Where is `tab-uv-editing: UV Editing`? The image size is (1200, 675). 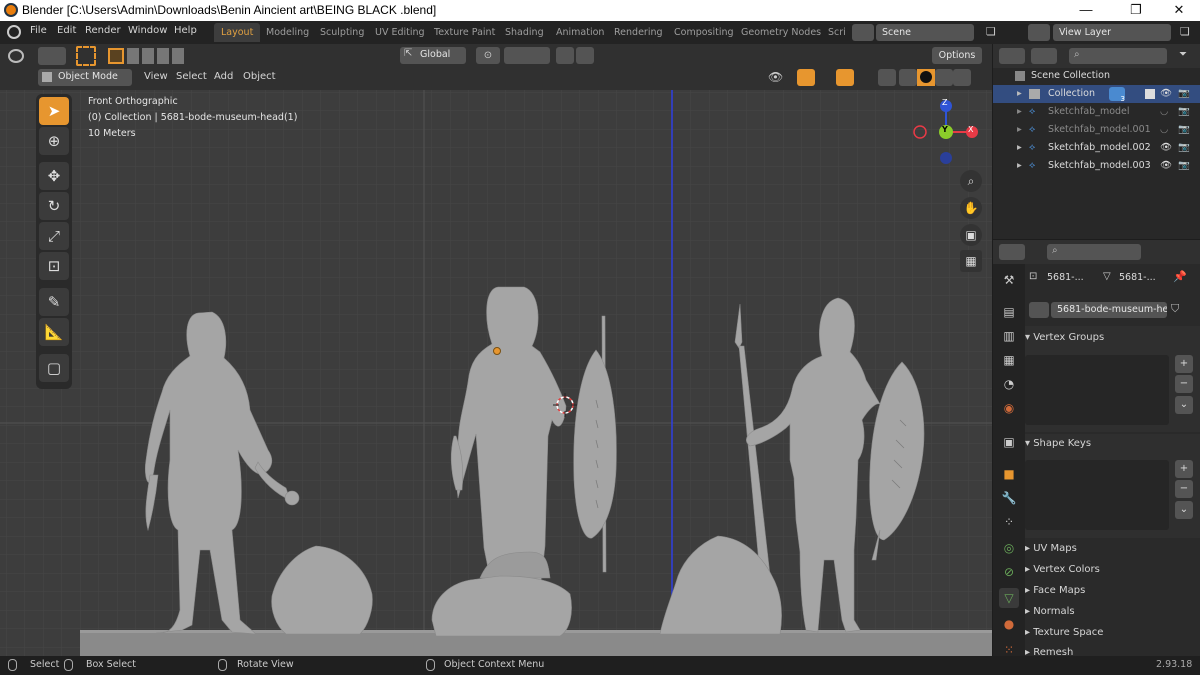
tab-uv-editing: UV Editing is located at coordinates (400, 32).